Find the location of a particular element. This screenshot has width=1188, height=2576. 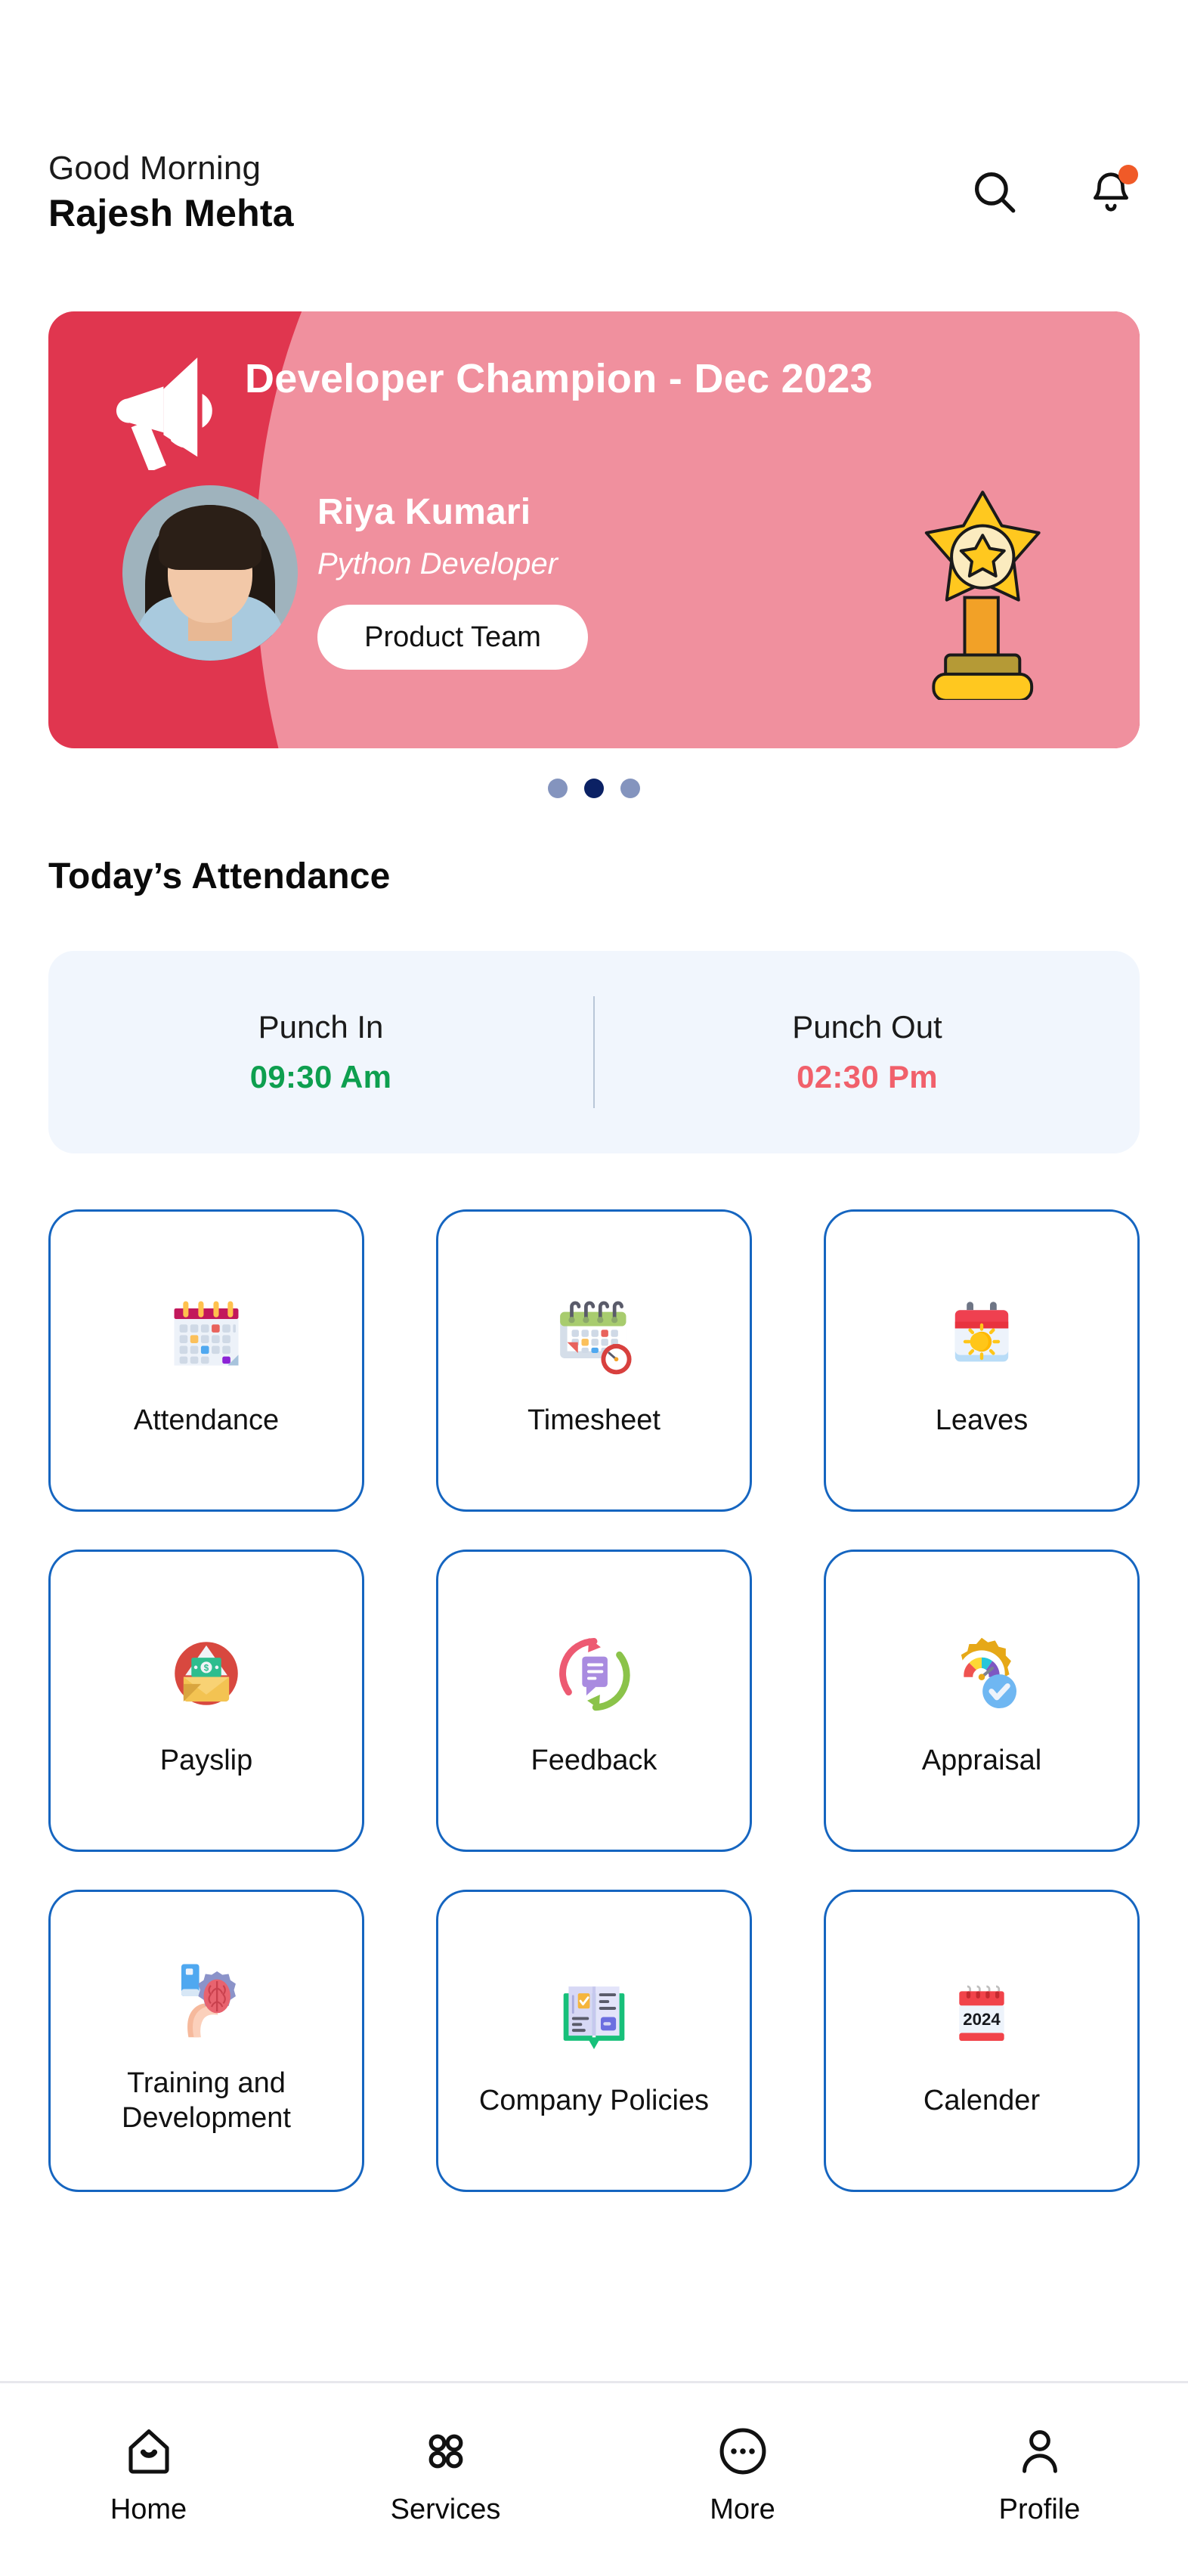

nav-label: Home is located at coordinates (148, 2509).